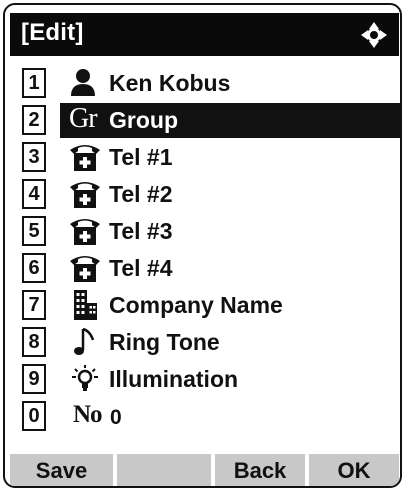 The height and width of the screenshot is (493, 407). What do you see at coordinates (34, 194) in the screenshot?
I see `key-number: 4` at bounding box center [34, 194].